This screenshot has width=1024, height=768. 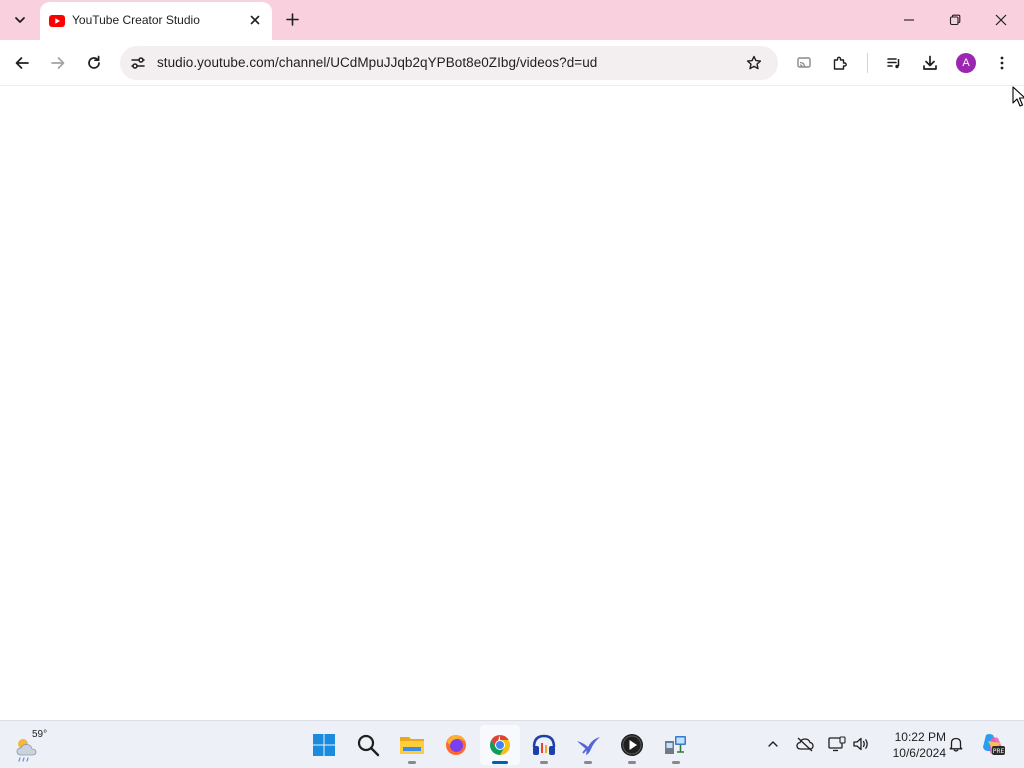 What do you see at coordinates (500, 762) in the screenshot?
I see `active-indicator` at bounding box center [500, 762].